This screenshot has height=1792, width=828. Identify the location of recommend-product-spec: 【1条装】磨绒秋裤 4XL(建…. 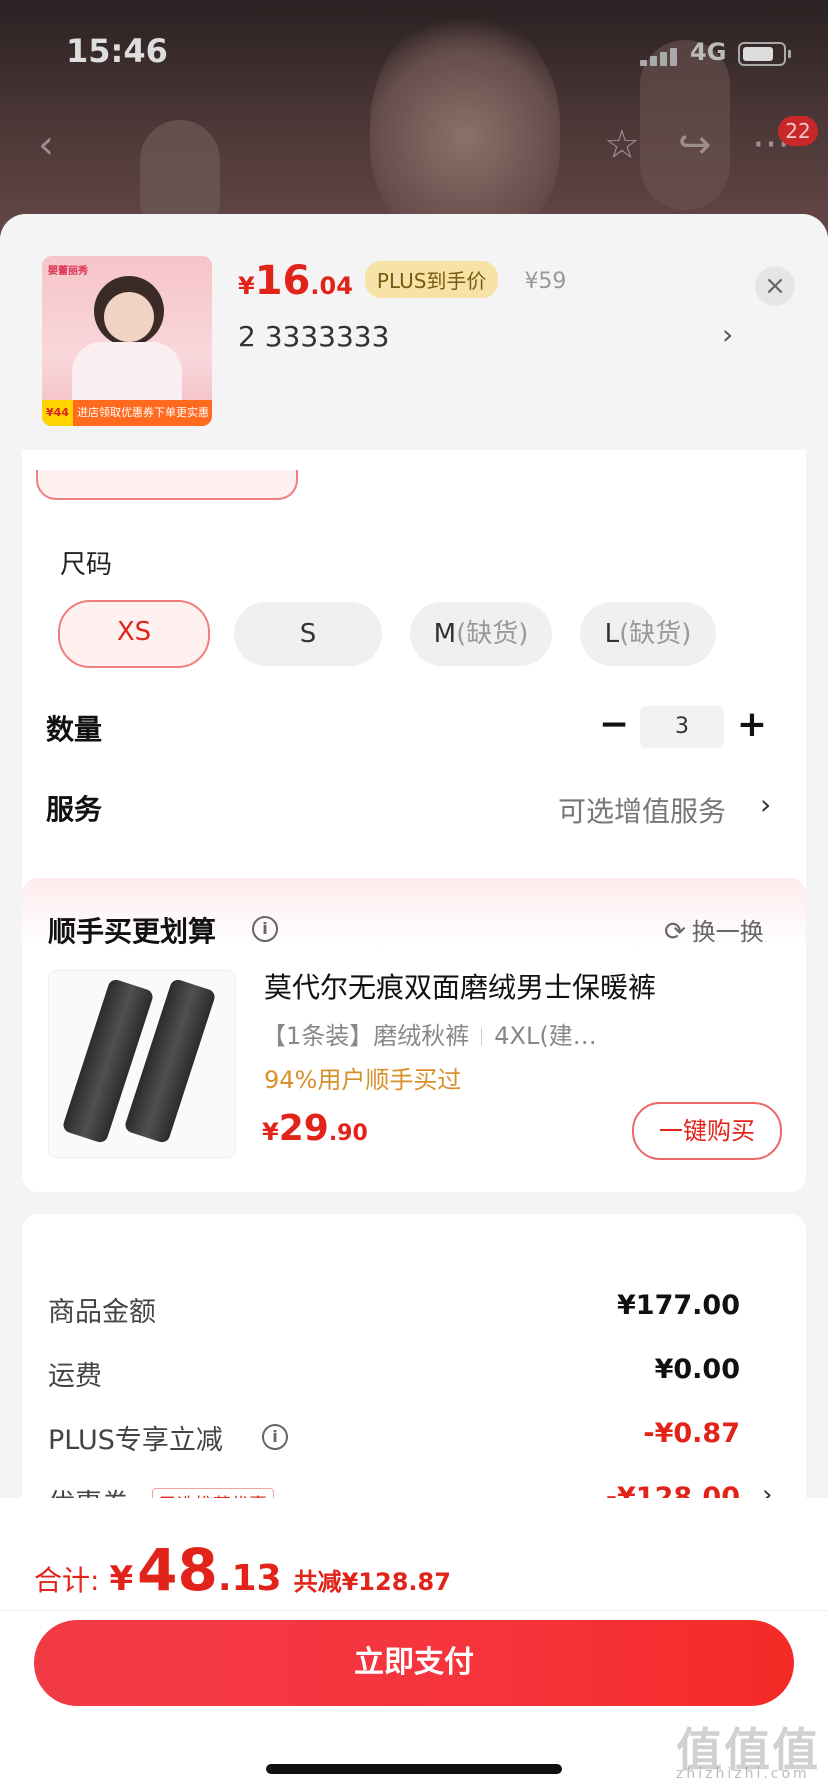
(429, 1036).